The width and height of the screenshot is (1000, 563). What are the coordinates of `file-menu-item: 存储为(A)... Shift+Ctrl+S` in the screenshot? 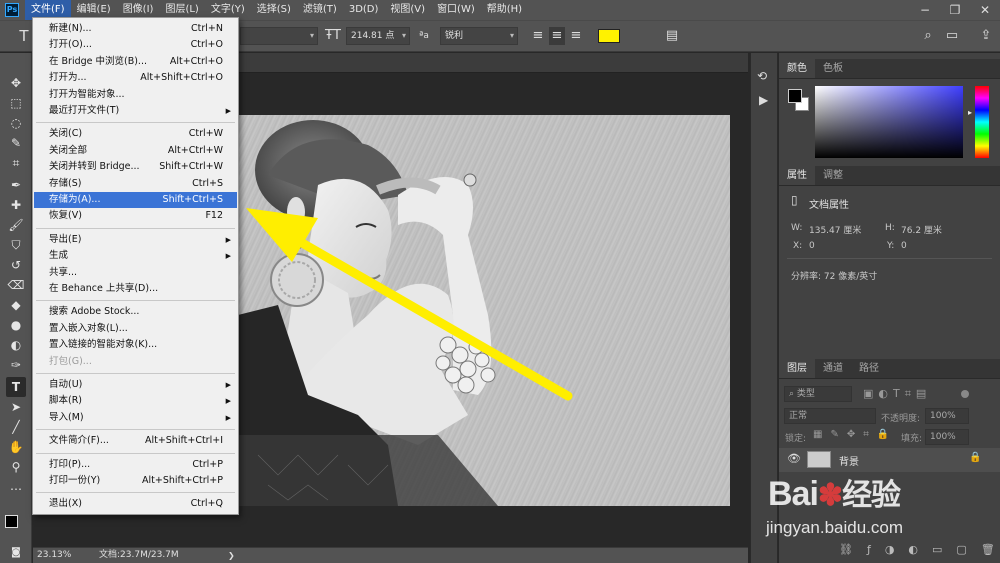 It's located at (135, 200).